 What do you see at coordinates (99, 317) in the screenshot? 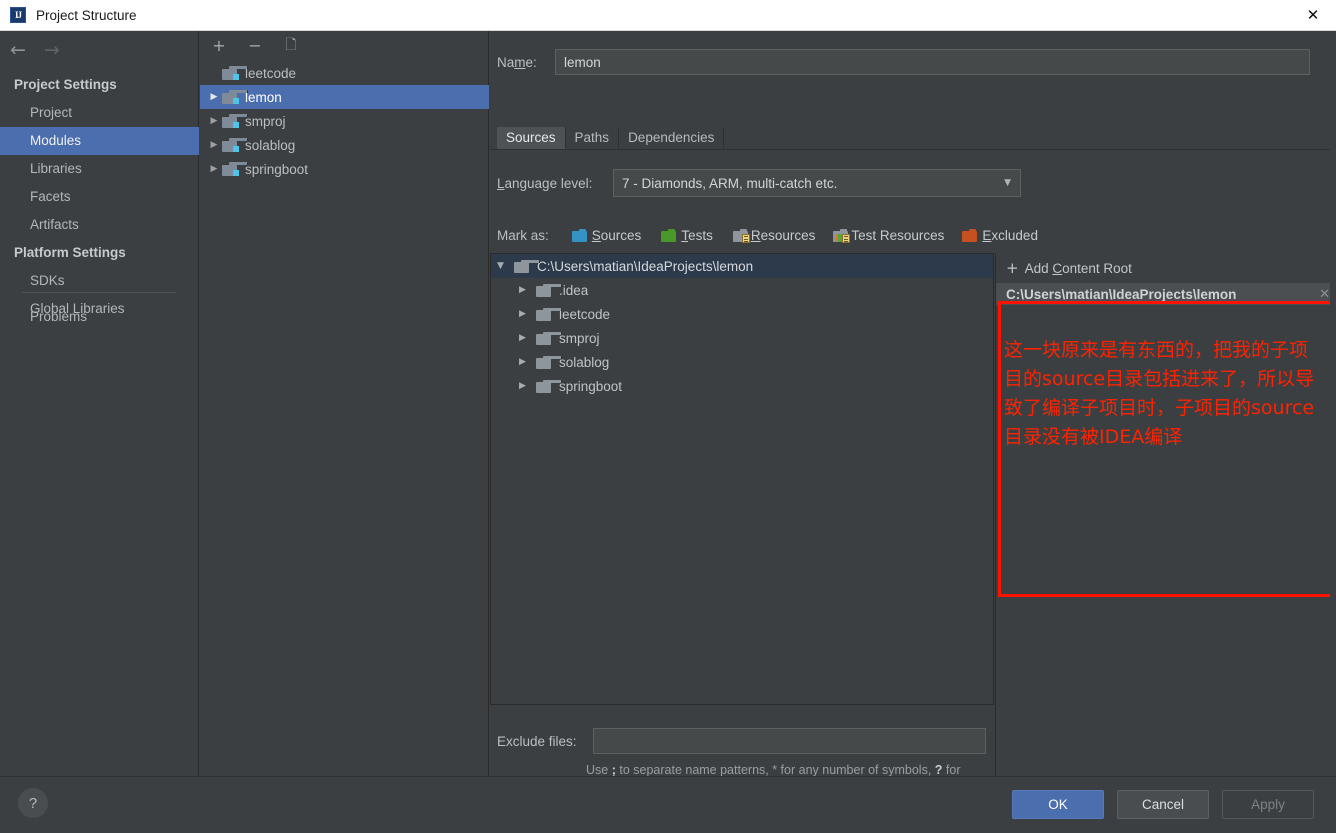
I see `sidebar-item-problems: Problems` at bounding box center [99, 317].